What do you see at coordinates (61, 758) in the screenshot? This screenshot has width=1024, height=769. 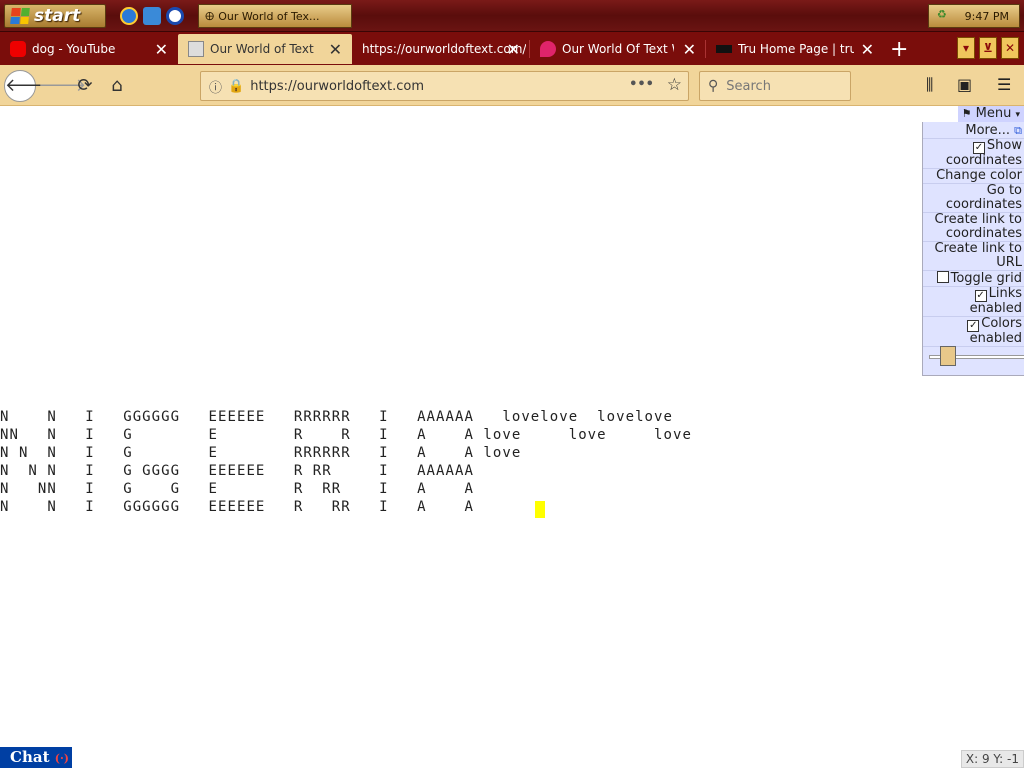 I see `chat-notification-icon: (·)` at bounding box center [61, 758].